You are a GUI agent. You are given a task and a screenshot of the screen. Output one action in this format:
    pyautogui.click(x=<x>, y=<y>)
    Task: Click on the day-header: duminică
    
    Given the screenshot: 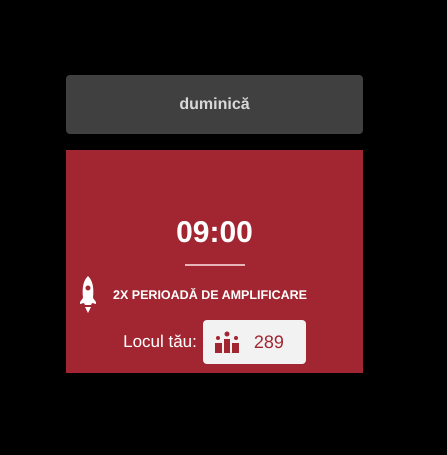 What is the action you would take?
    pyautogui.click(x=214, y=104)
    